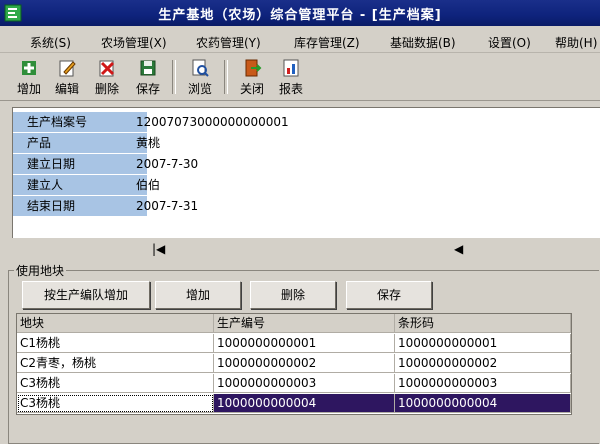 This screenshot has width=600, height=444. I want to click on edit-icon, so click(67, 68).